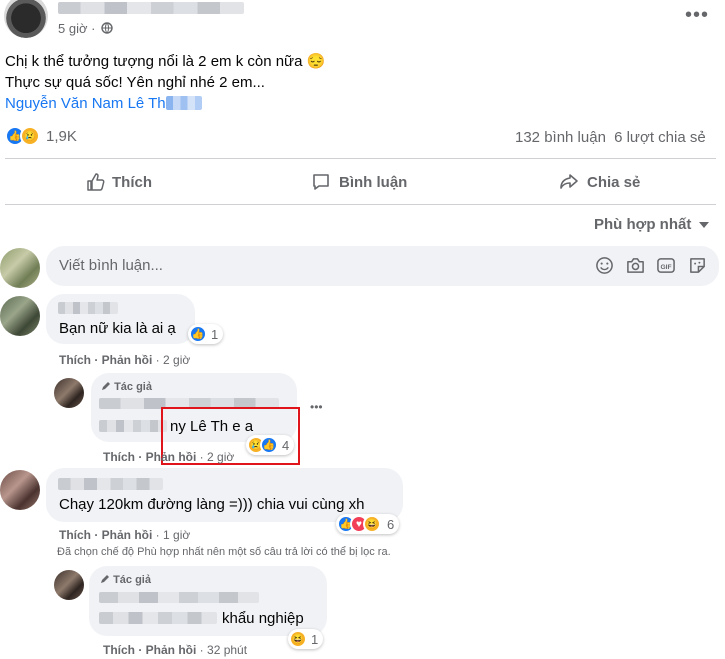 This screenshot has height=659, width=725. What do you see at coordinates (183, 103) in the screenshot?
I see `tag-redacted` at bounding box center [183, 103].